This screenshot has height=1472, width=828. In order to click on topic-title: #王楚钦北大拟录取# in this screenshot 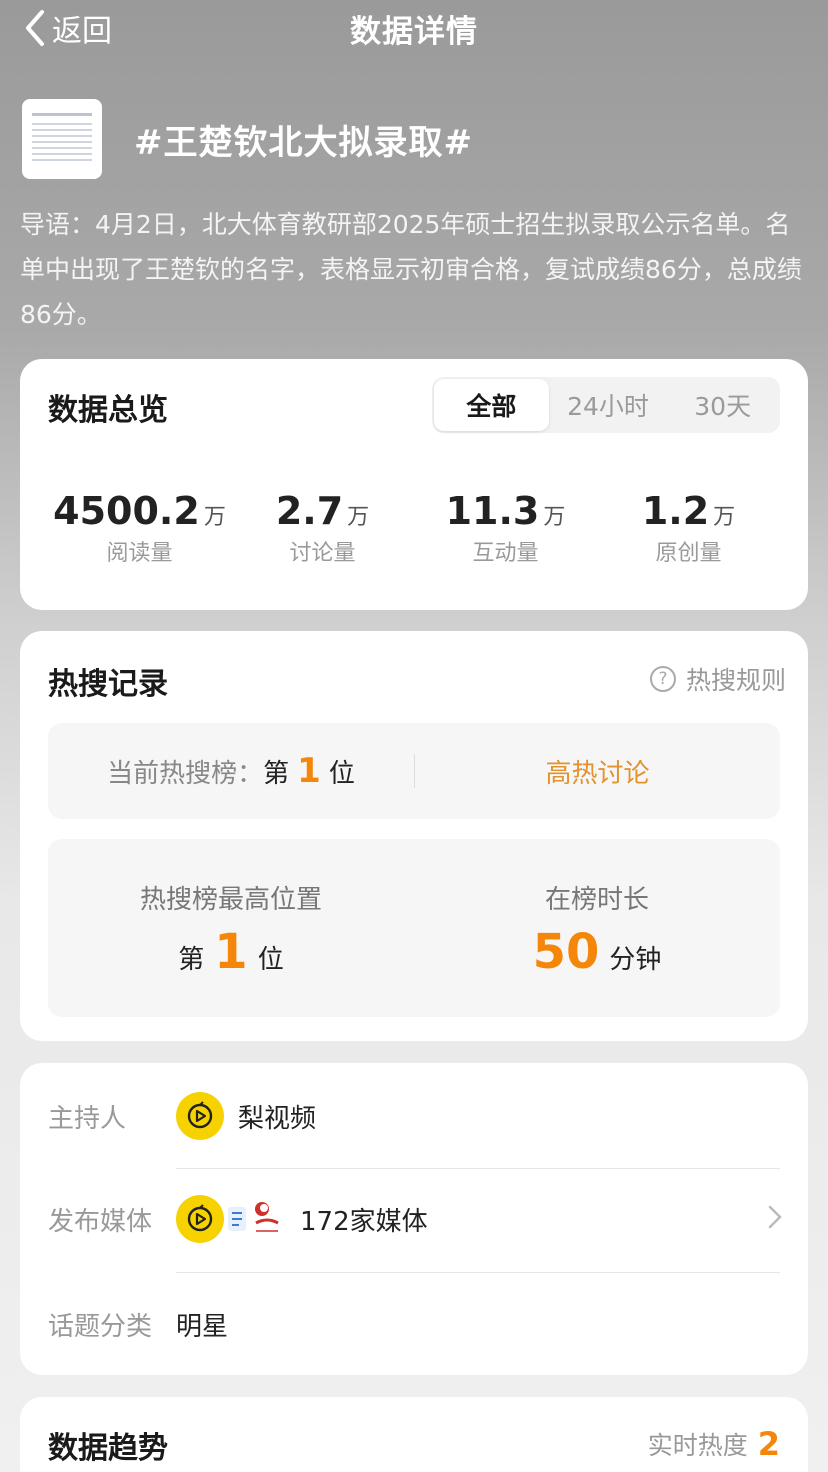, I will do `click(303, 142)`.